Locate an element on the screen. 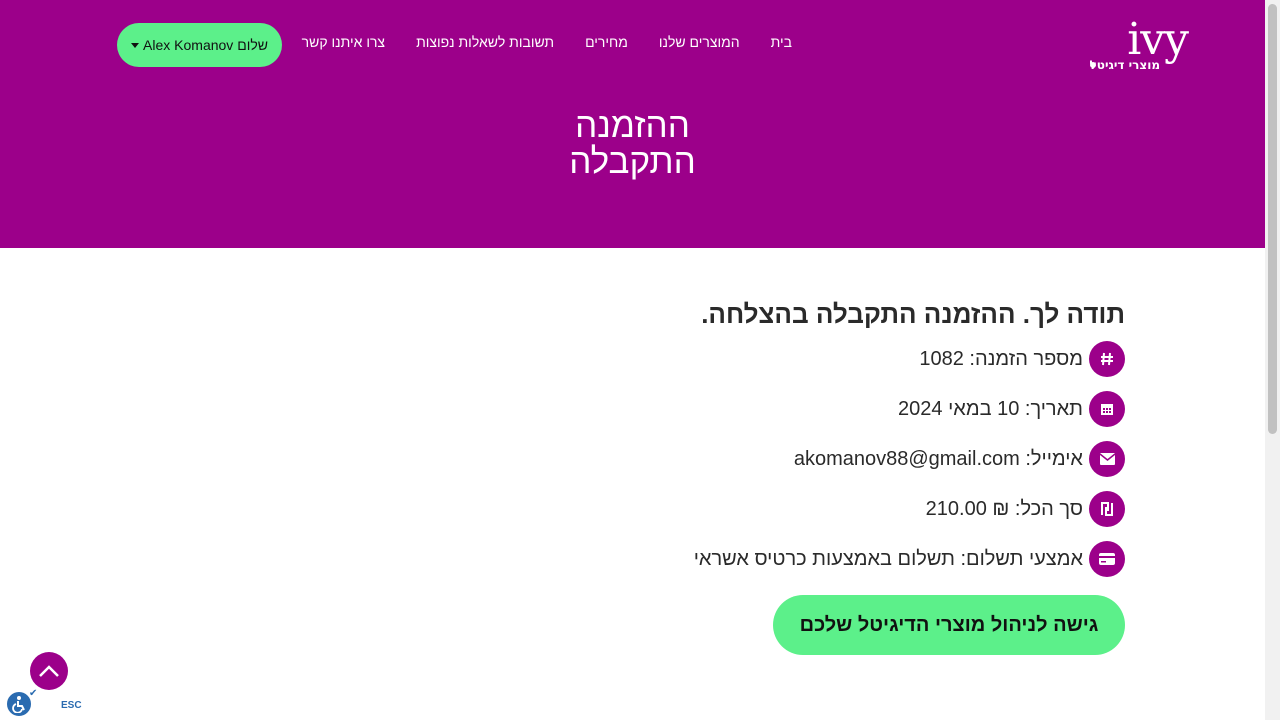  order-total-row: סך הכל: ₪ 210.00 is located at coordinates (825, 509).